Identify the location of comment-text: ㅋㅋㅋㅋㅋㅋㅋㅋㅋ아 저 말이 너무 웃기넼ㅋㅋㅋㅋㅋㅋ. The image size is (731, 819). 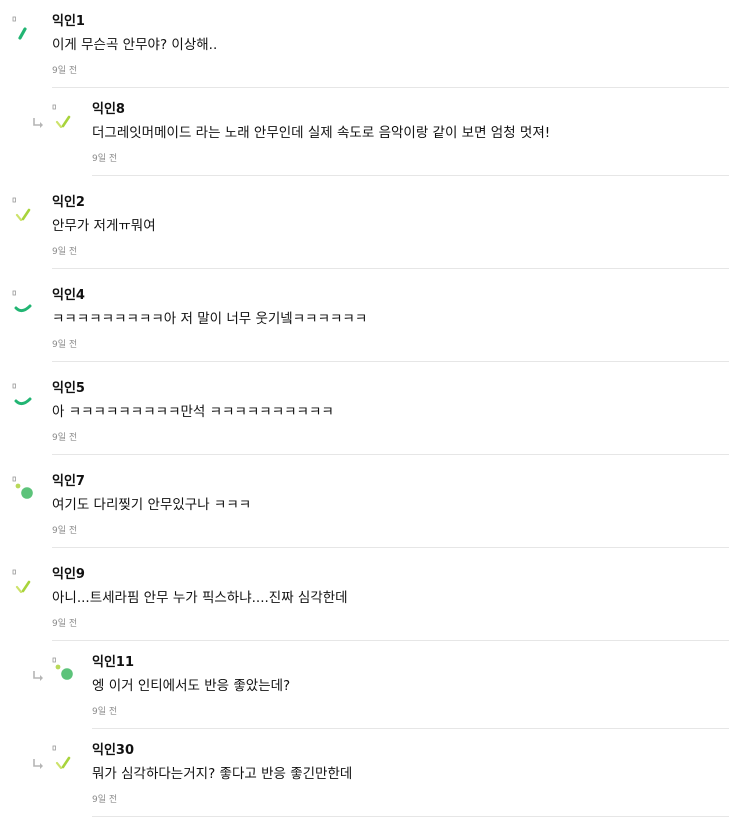
(210, 319).